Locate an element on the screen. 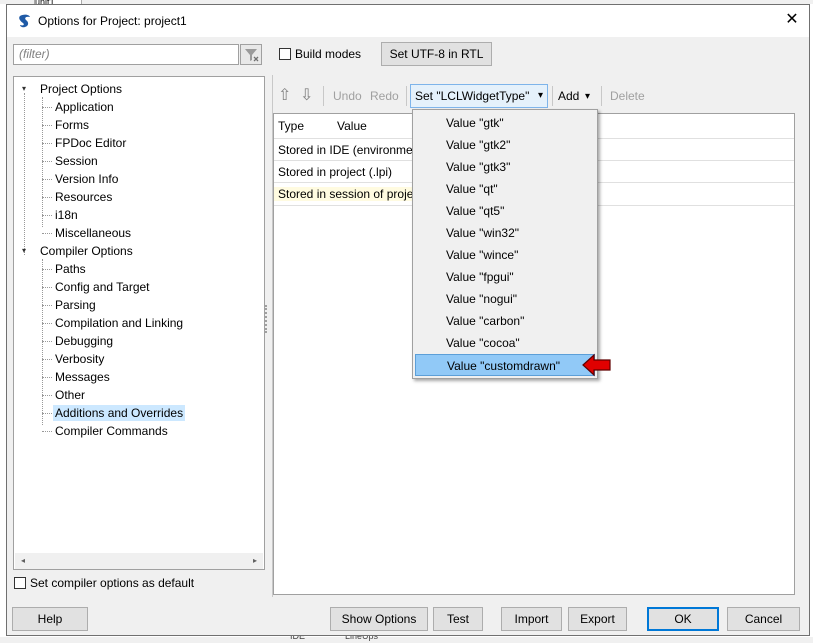  help-button: Help is located at coordinates (50, 619).